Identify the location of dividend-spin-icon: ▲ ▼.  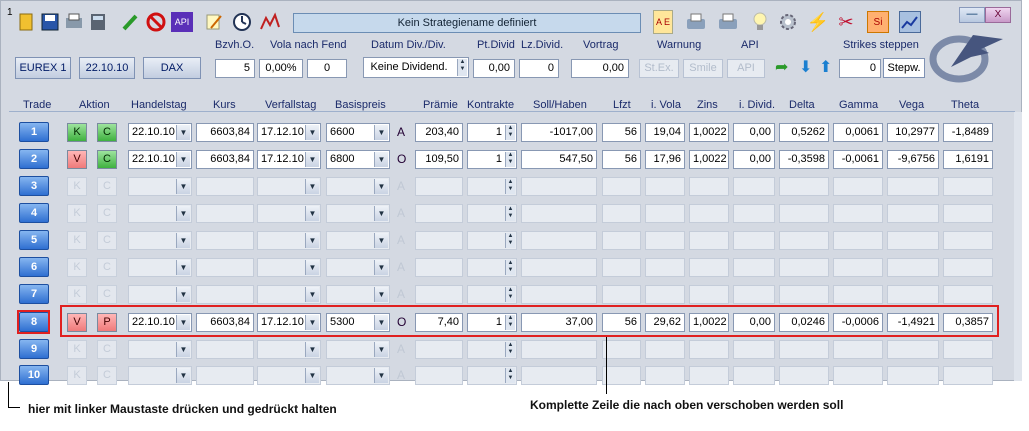
(462, 67).